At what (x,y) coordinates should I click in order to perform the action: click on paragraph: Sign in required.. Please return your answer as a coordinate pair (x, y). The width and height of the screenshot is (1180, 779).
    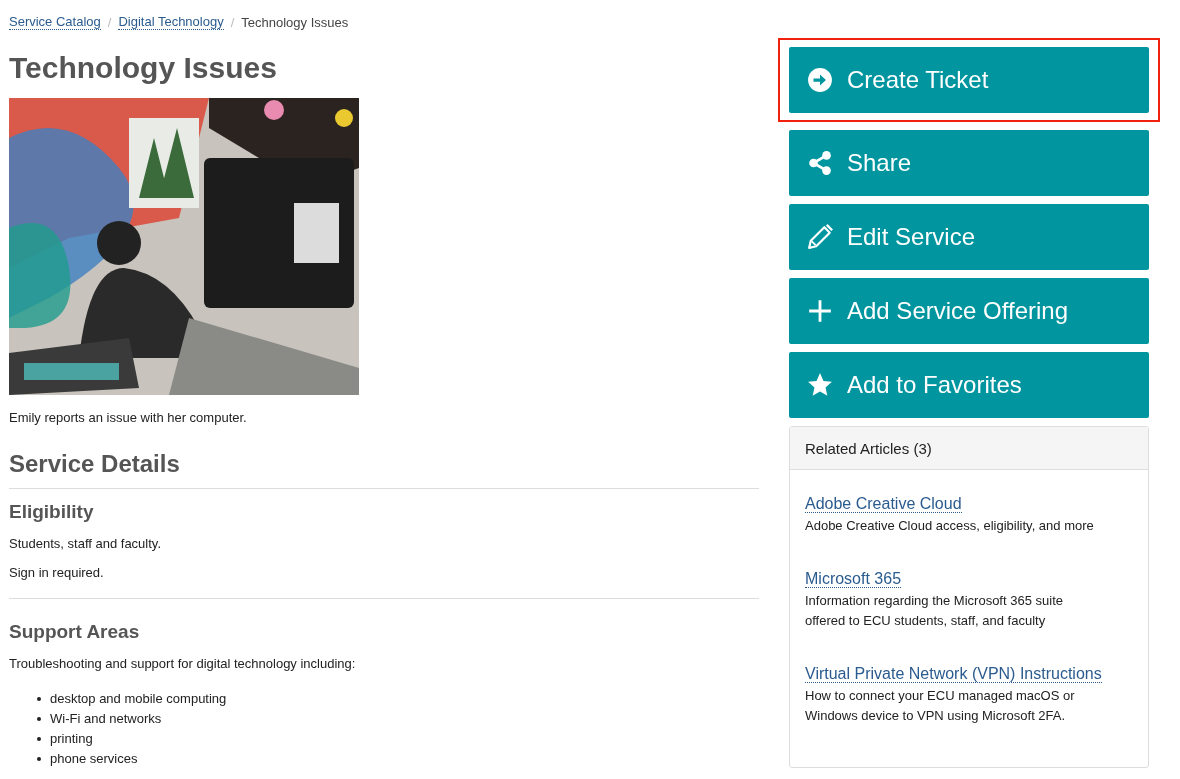
    Looking at the image, I should click on (57, 573).